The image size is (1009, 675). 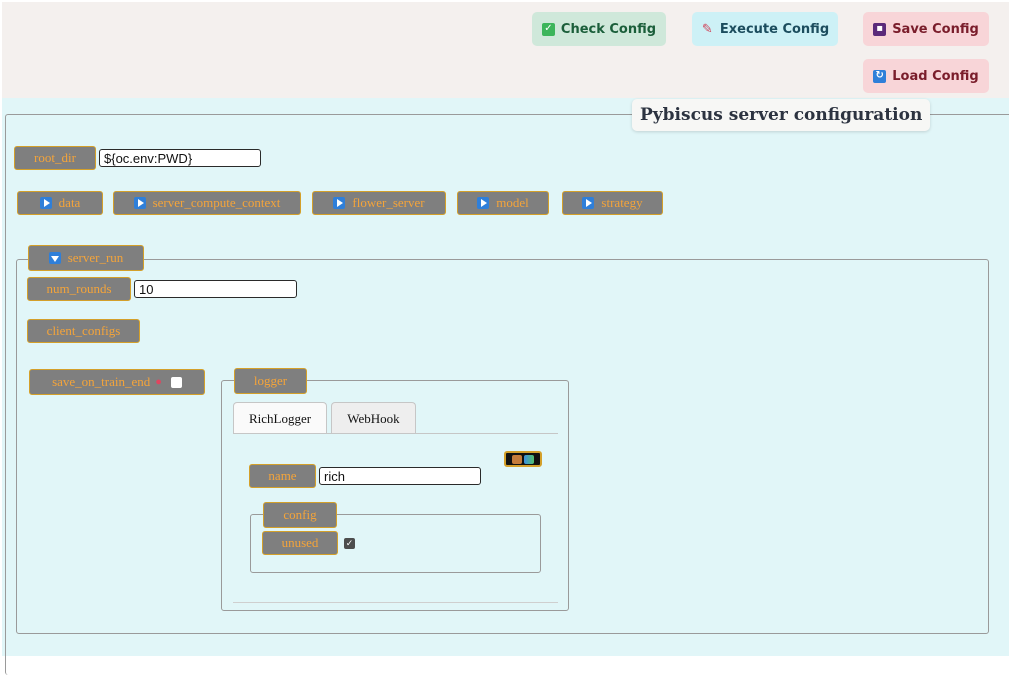 What do you see at coordinates (880, 76) in the screenshot?
I see `reload-icon: ↻` at bounding box center [880, 76].